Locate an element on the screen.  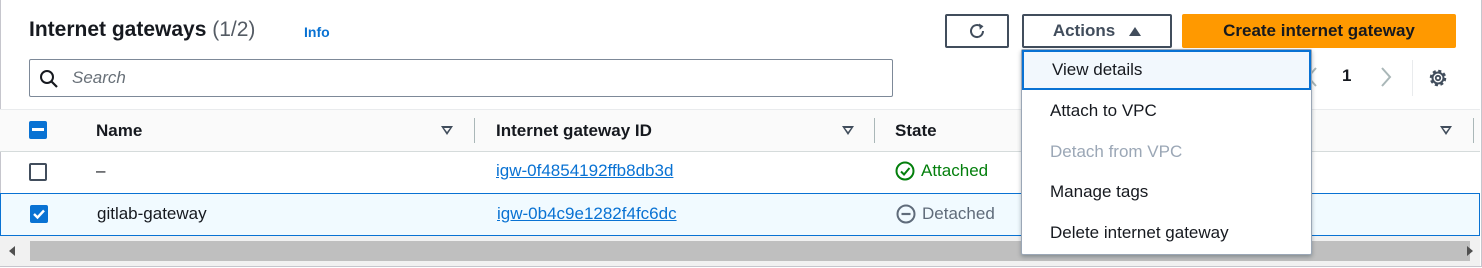
status-badge: Attached is located at coordinates (941, 171).